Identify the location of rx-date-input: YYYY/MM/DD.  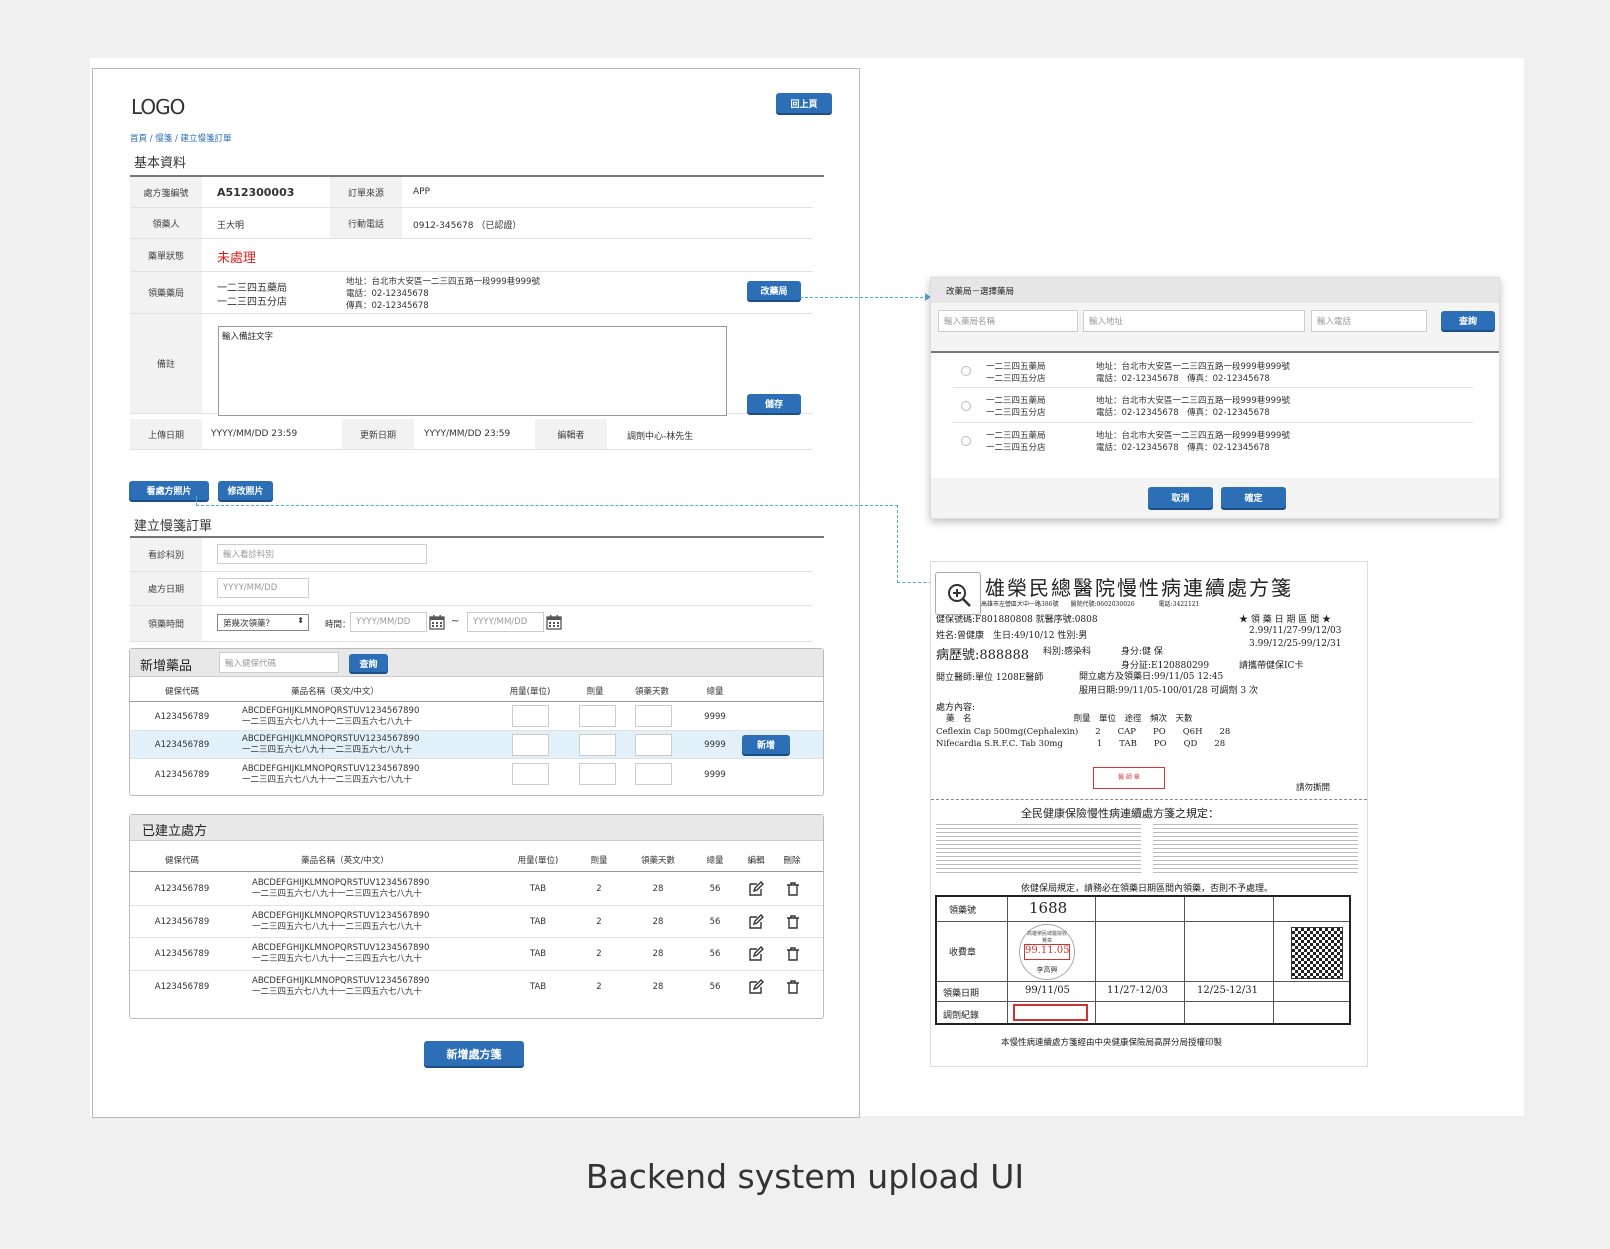
(263, 588).